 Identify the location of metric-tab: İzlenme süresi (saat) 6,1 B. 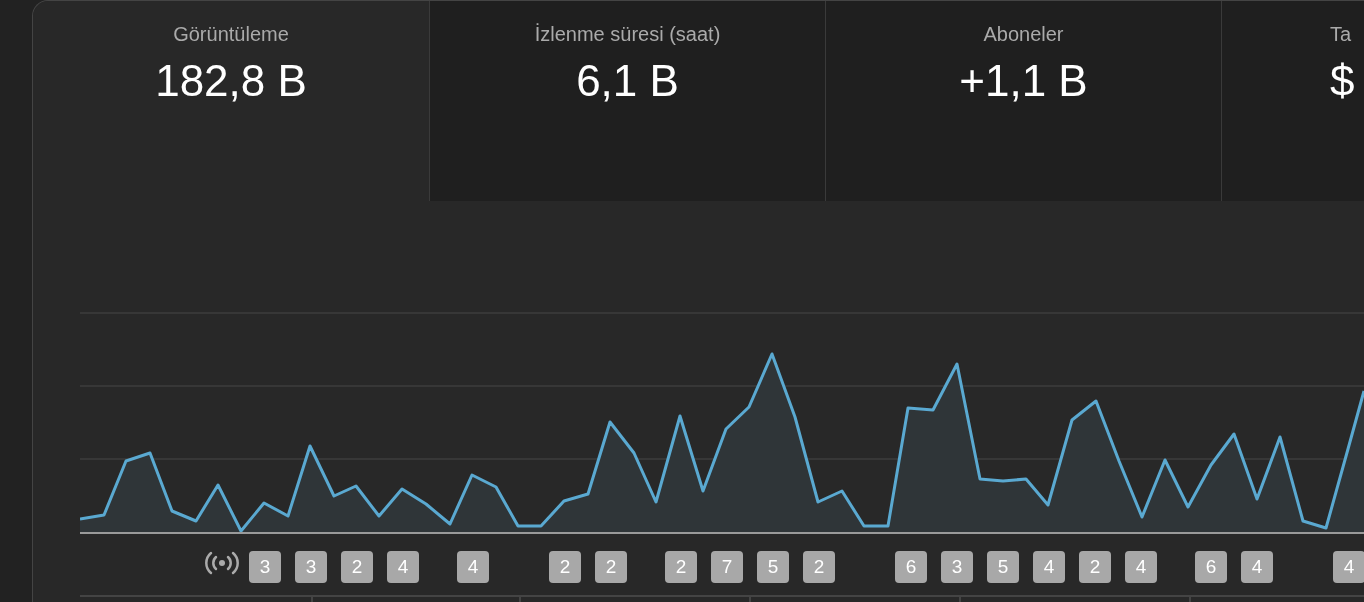
(627, 101).